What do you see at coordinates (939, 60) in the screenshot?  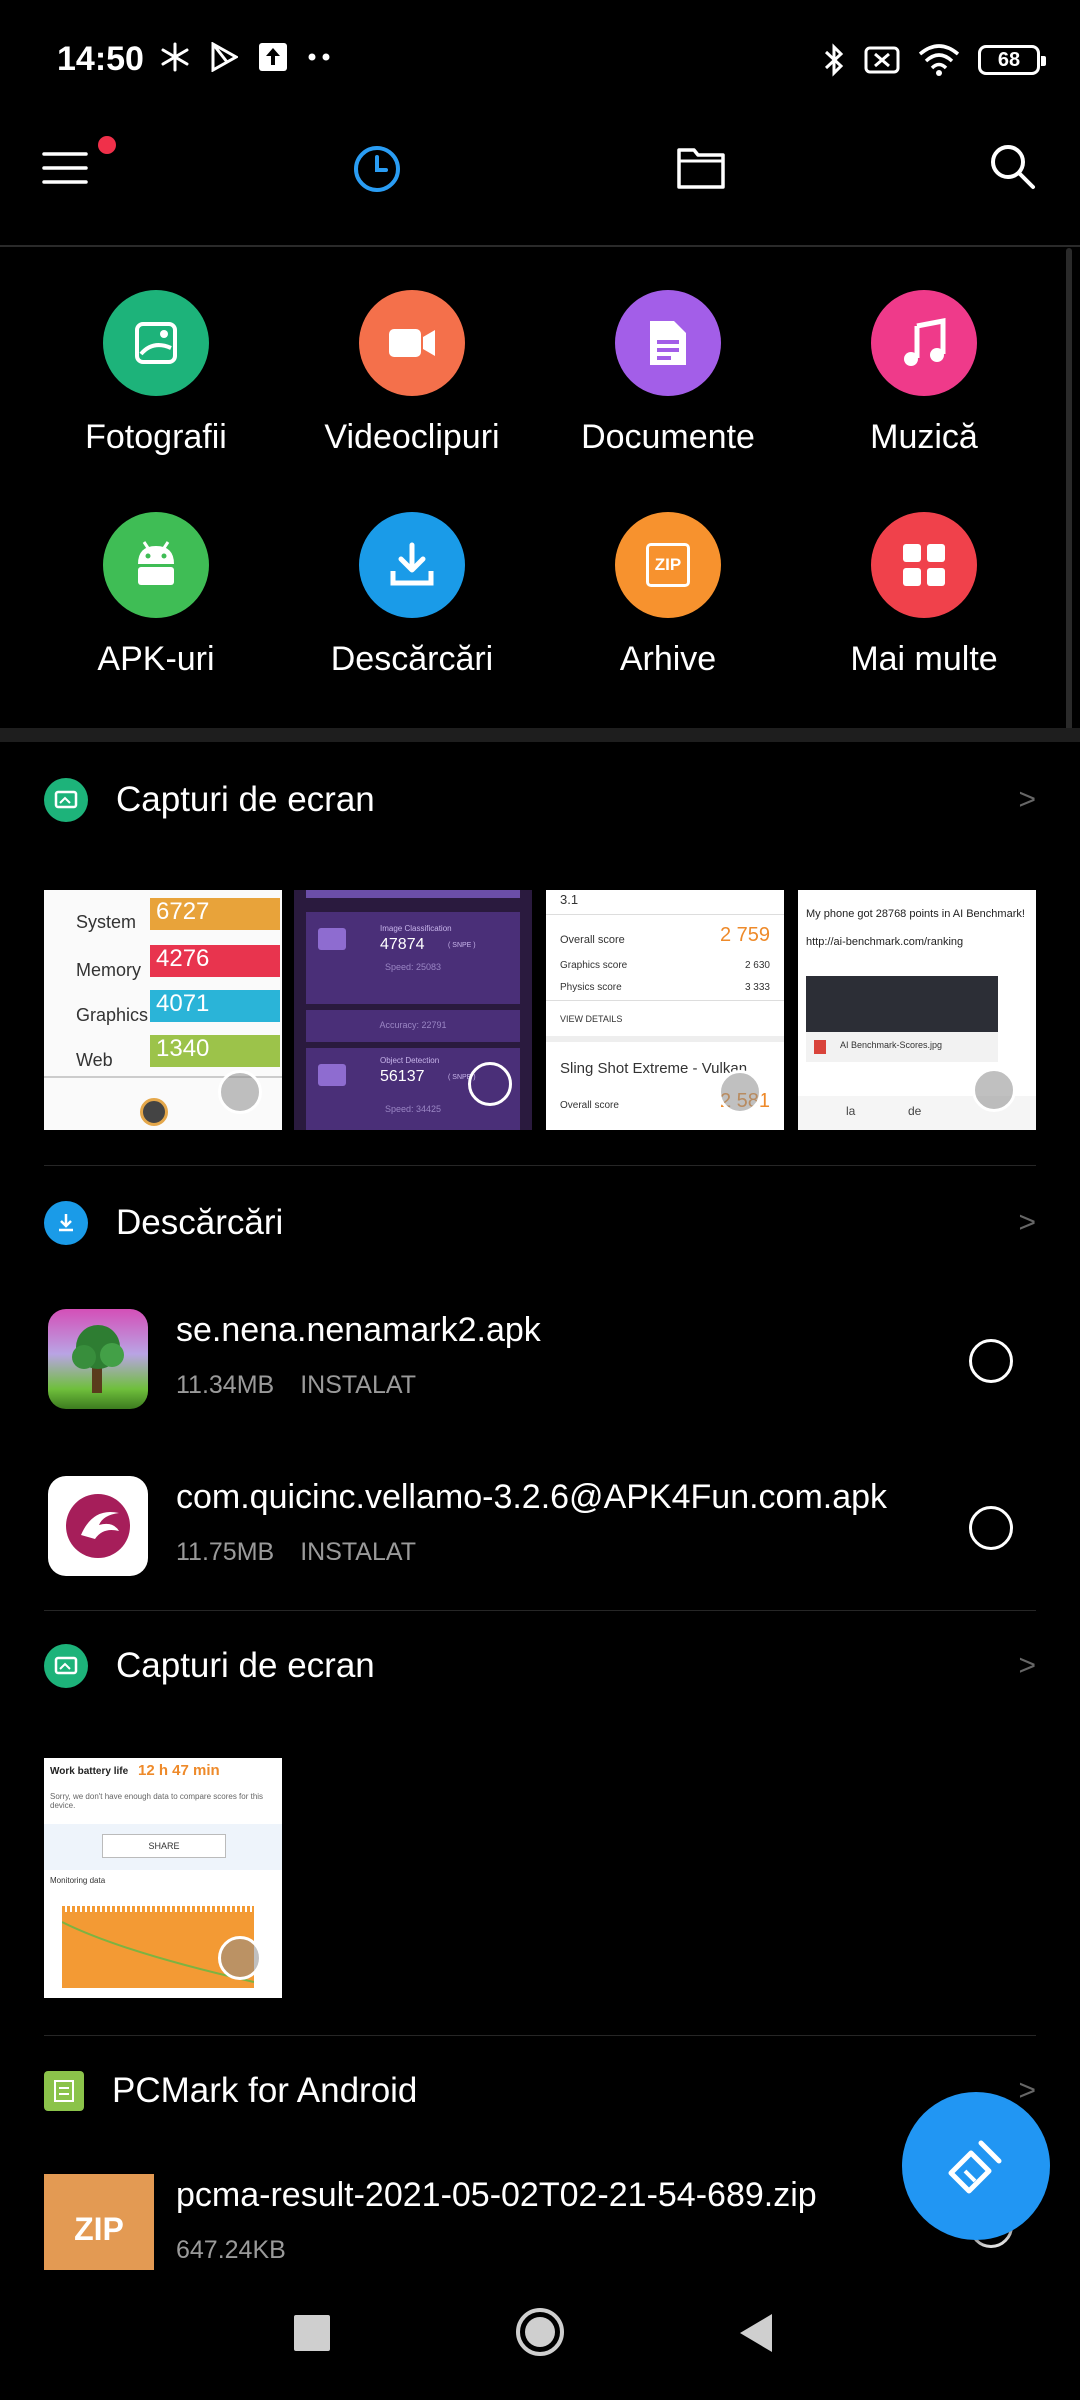 I see `wifi-icon` at bounding box center [939, 60].